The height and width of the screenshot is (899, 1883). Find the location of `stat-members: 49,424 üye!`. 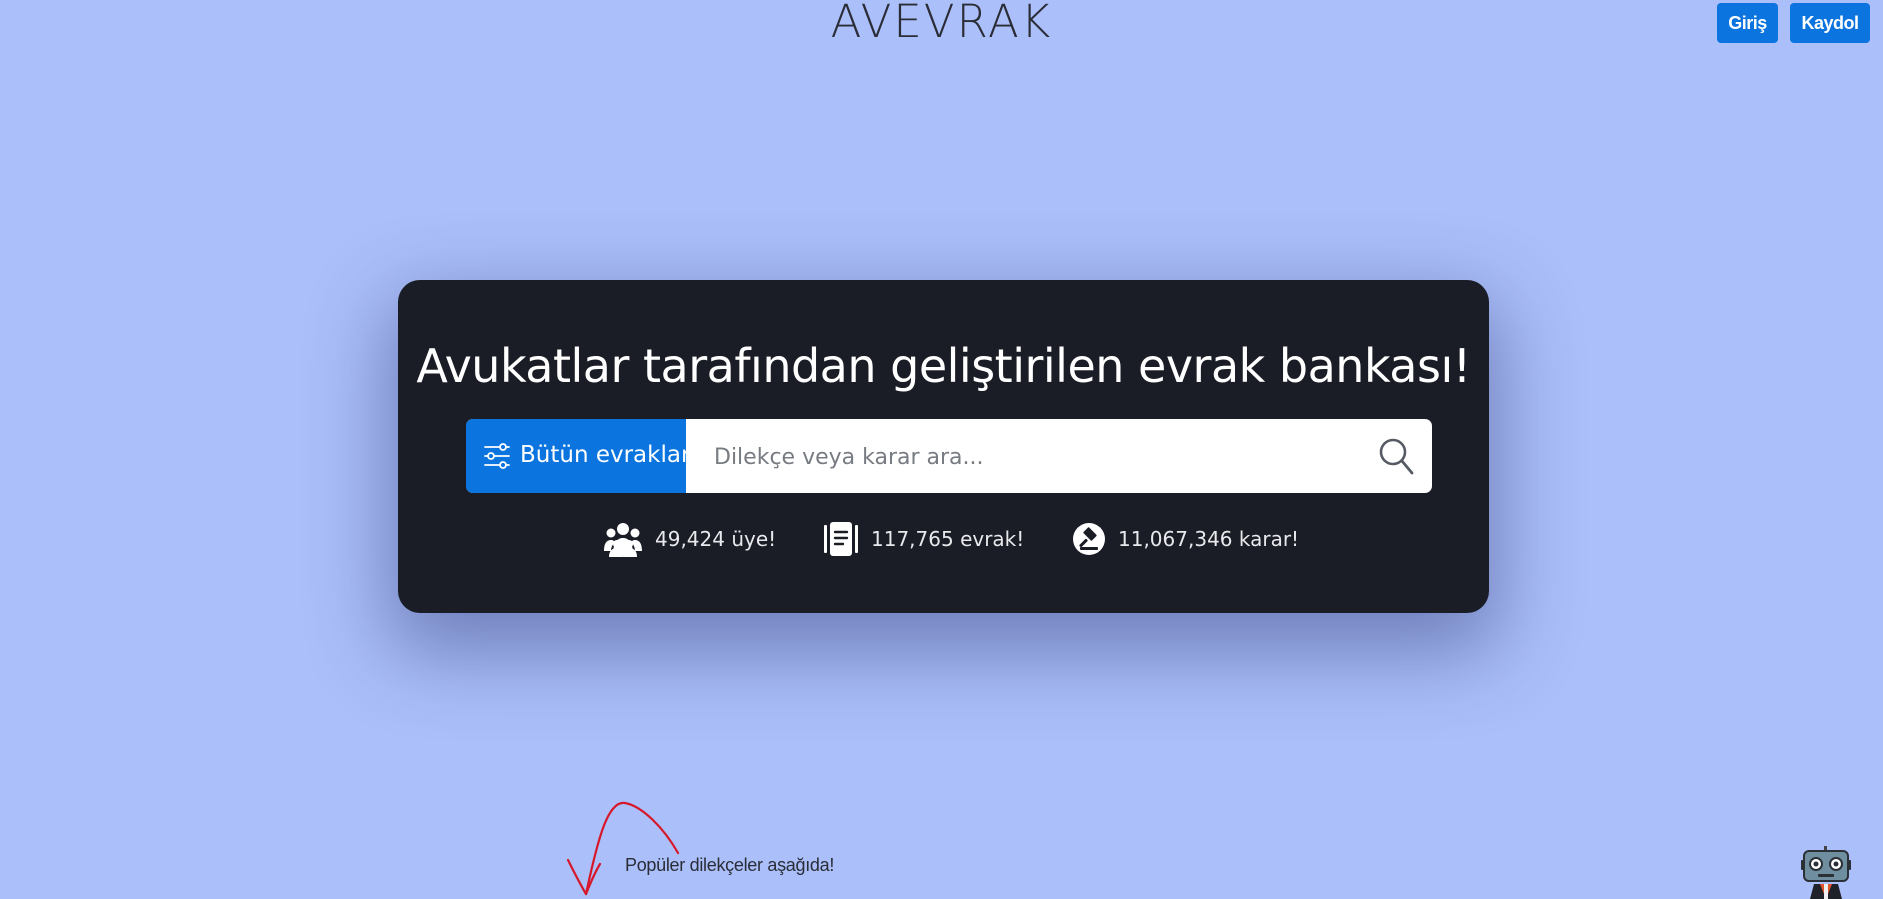

stat-members: 49,424 üye! is located at coordinates (689, 539).